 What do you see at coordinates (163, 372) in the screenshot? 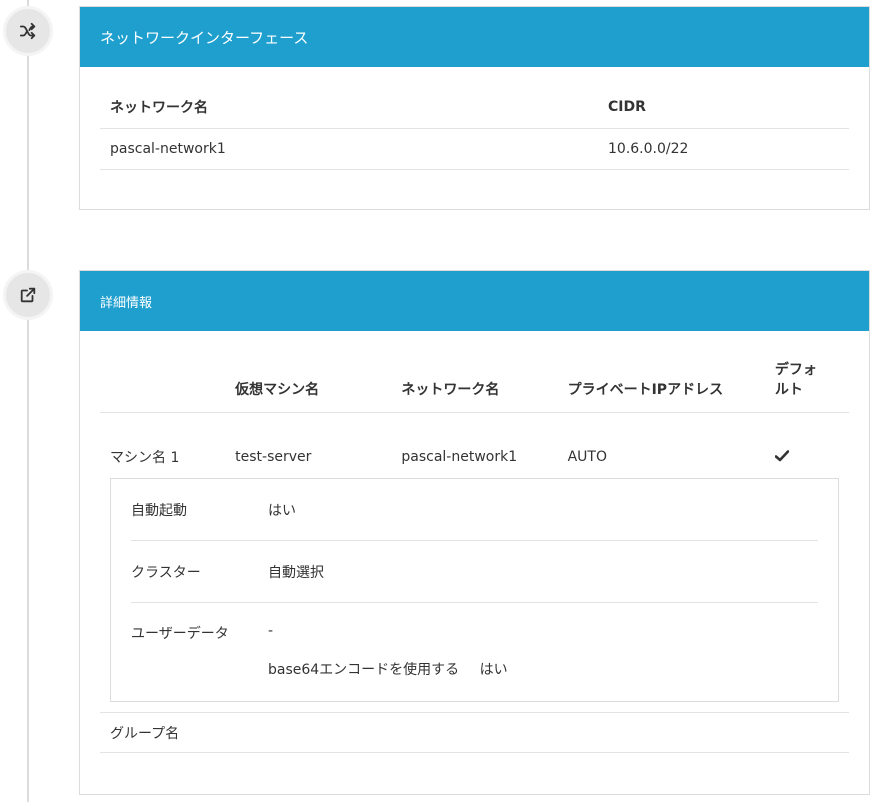
I see `column-header-blank` at bounding box center [163, 372].